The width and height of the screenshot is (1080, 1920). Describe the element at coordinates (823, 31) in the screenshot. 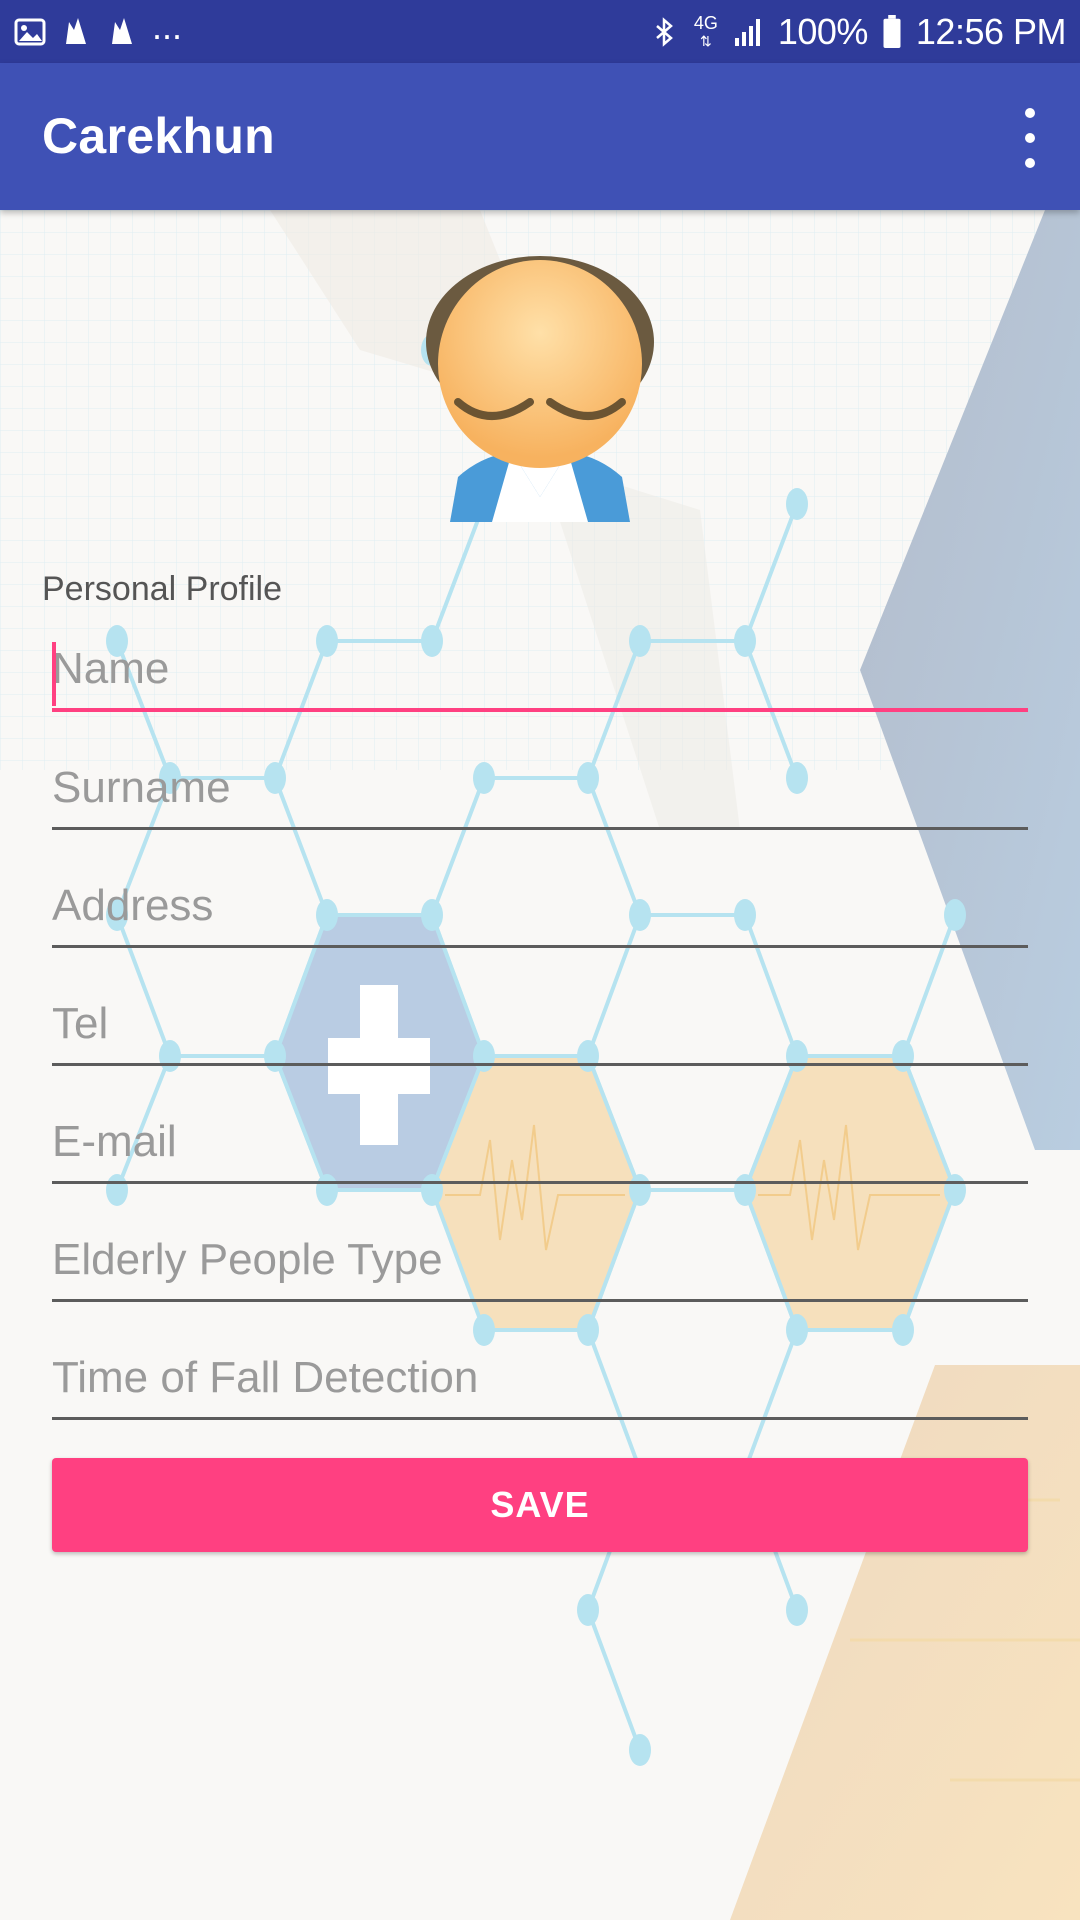

I see `battery-percent: 100%` at that location.